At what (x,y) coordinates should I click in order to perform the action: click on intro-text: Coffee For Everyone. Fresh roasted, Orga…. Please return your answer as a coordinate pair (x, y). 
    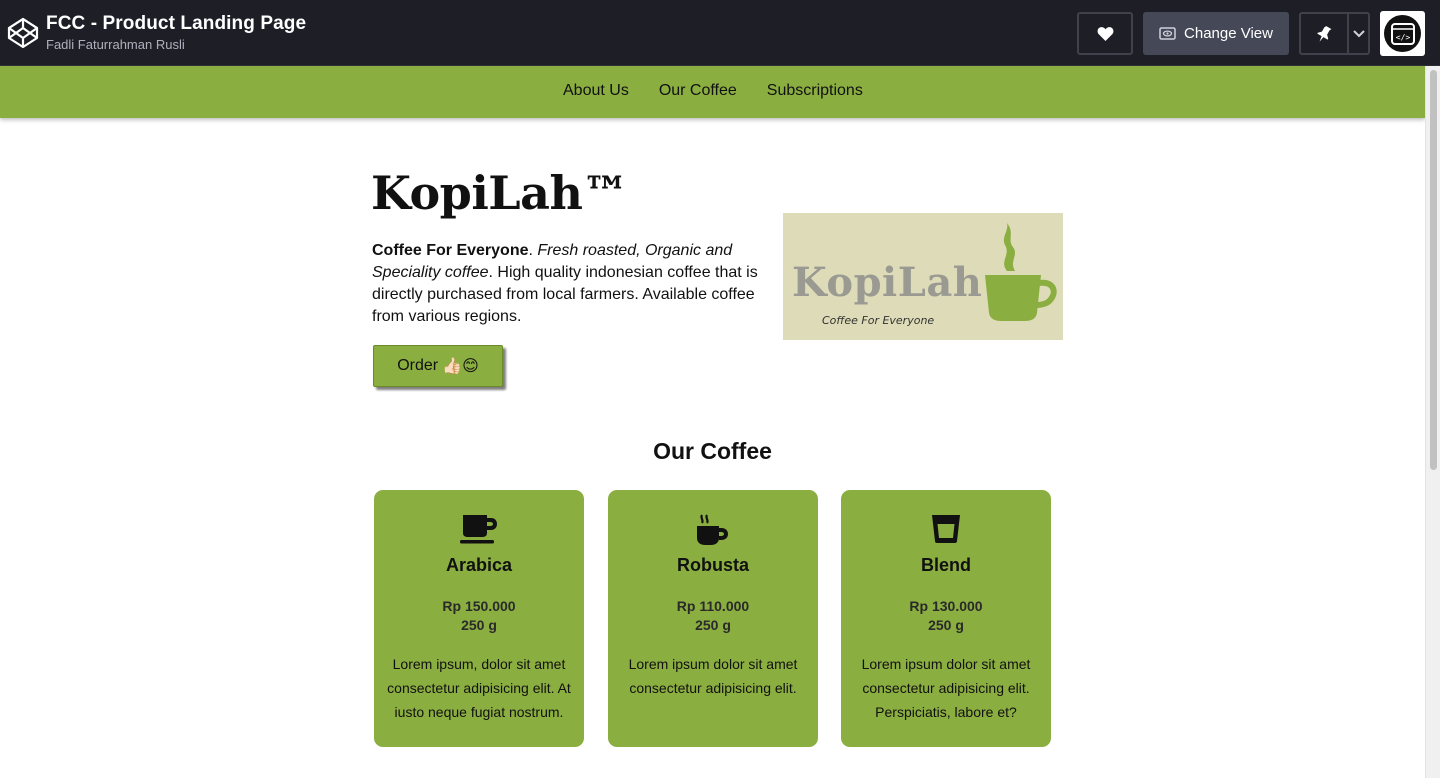
    Looking at the image, I should click on (572, 284).